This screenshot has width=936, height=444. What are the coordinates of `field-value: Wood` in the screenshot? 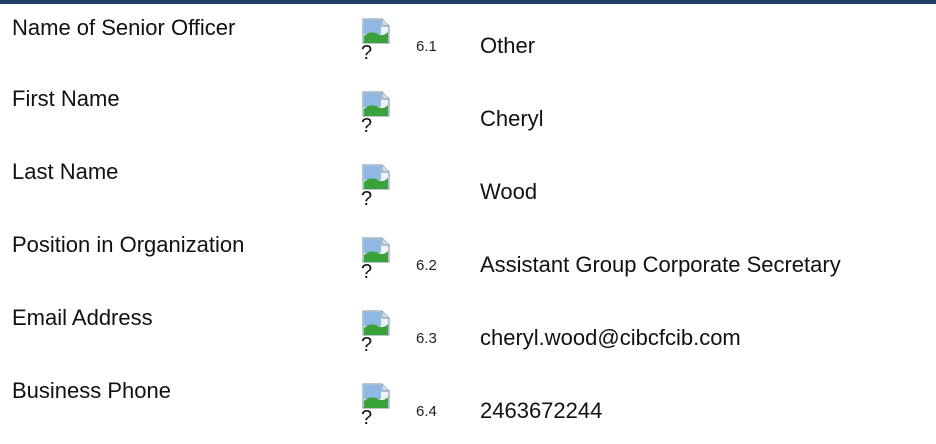 It's located at (509, 191).